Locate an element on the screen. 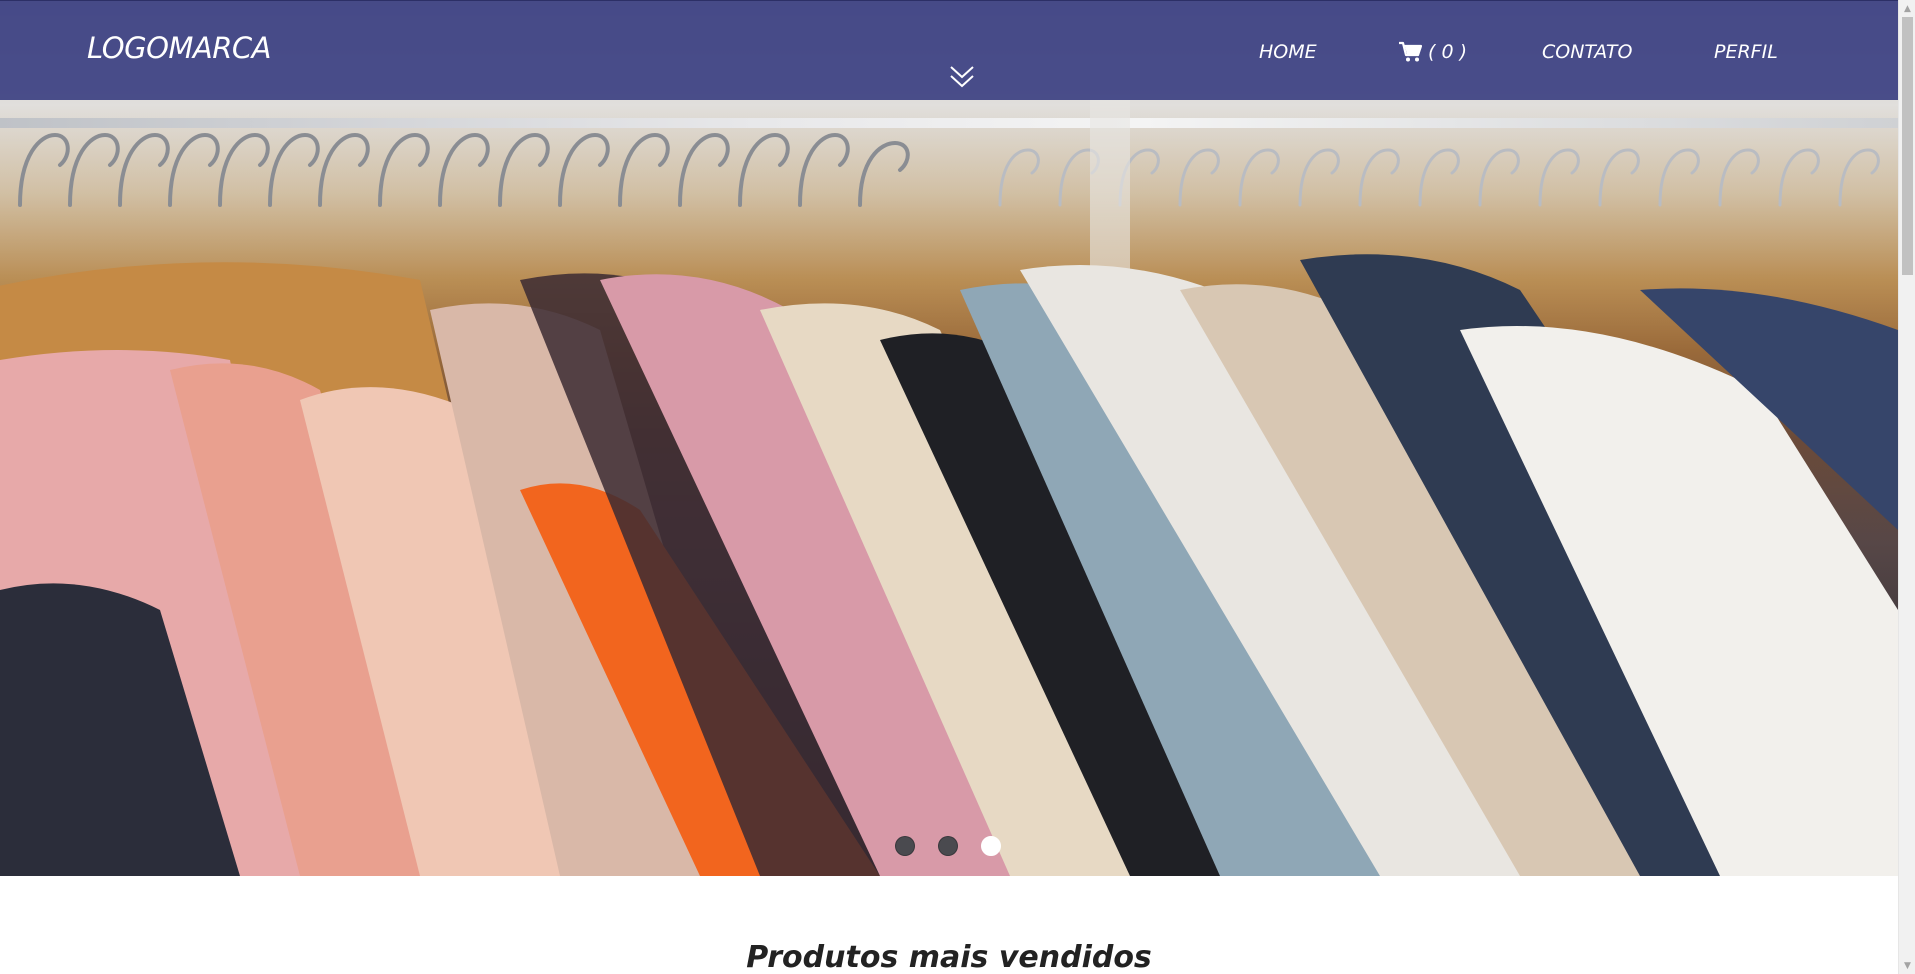 Image resolution: width=1915 pixels, height=974 pixels. scroll-down-arrow-icon: ▼ is located at coordinates (1907, 965).